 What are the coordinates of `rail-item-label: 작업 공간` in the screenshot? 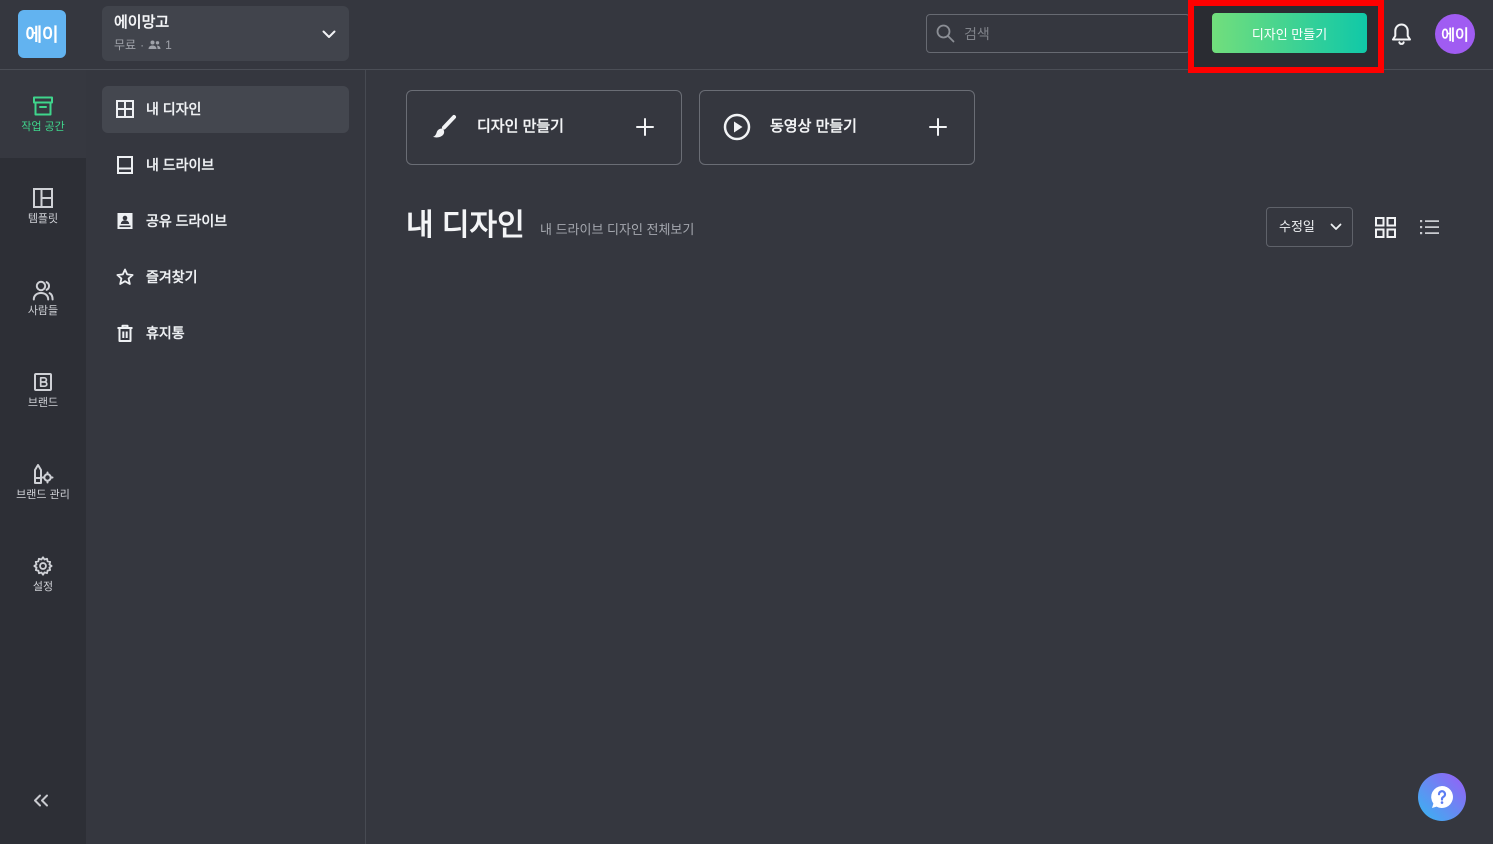 It's located at (43, 127).